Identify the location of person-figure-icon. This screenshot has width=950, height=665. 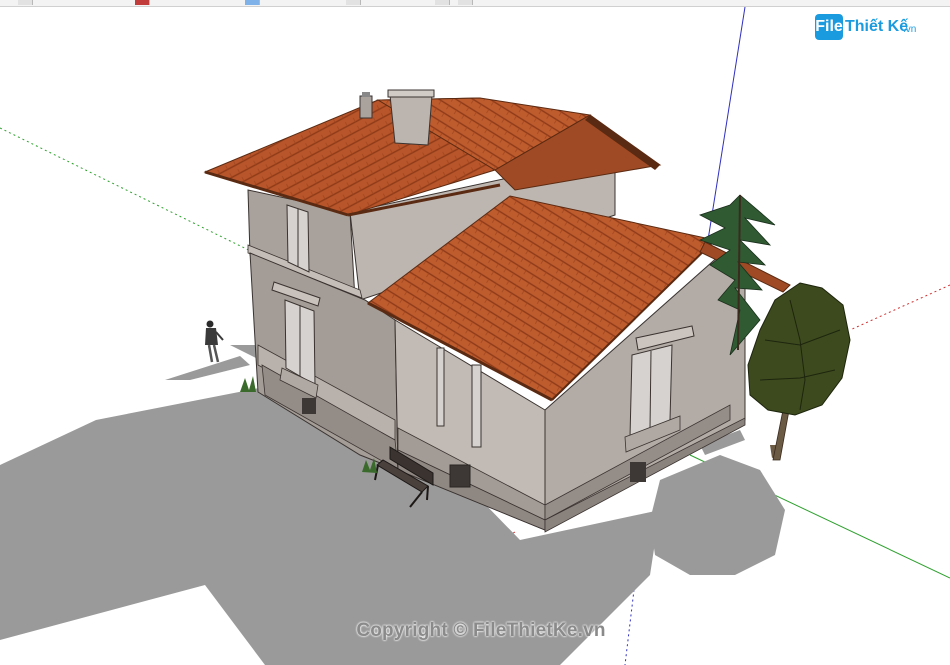
(214, 341).